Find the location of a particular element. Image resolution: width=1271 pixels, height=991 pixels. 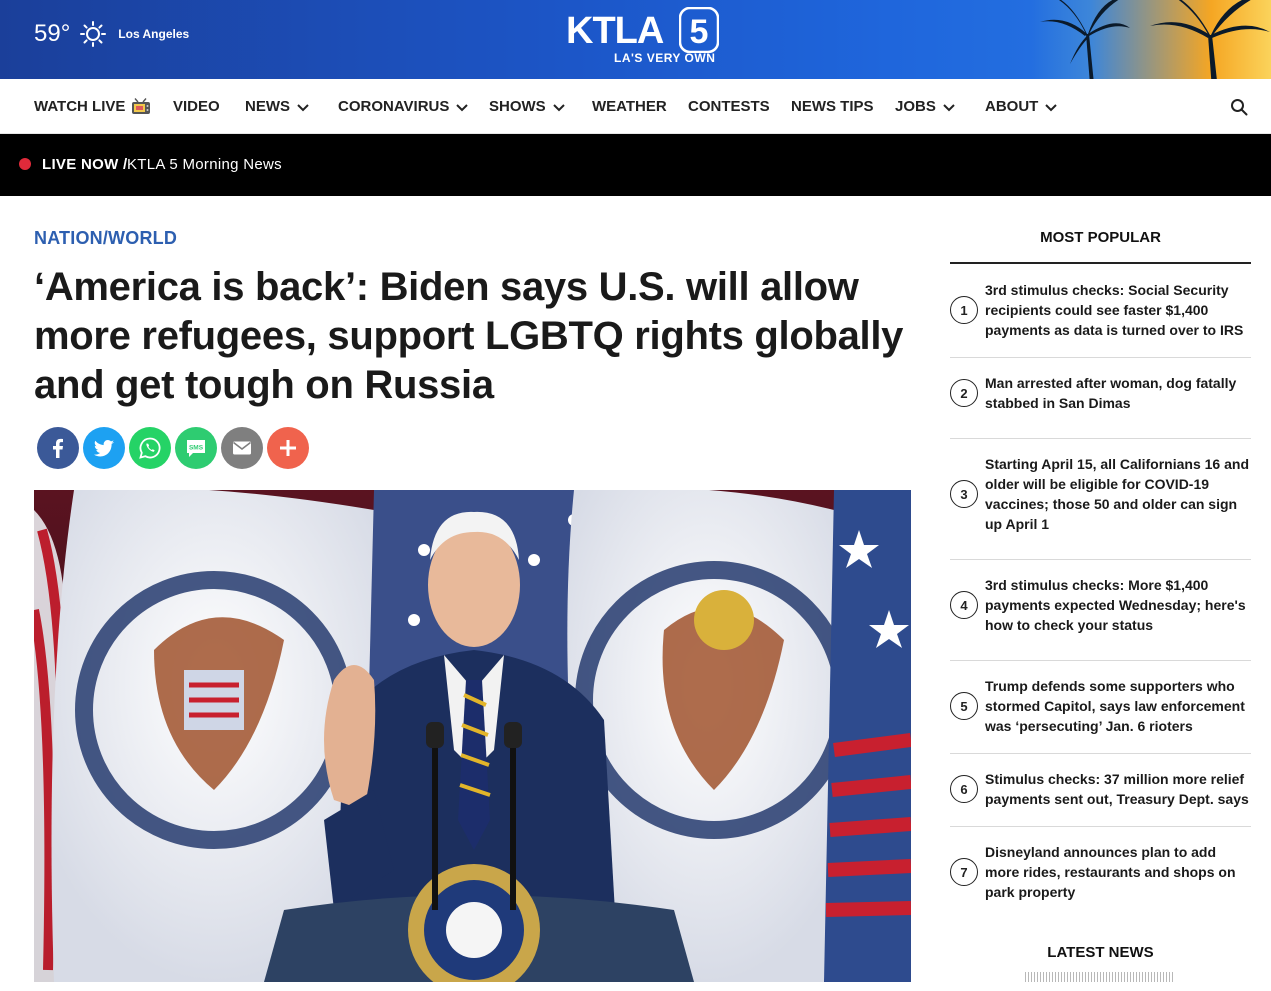

share-facebook-button is located at coordinates (58, 448).